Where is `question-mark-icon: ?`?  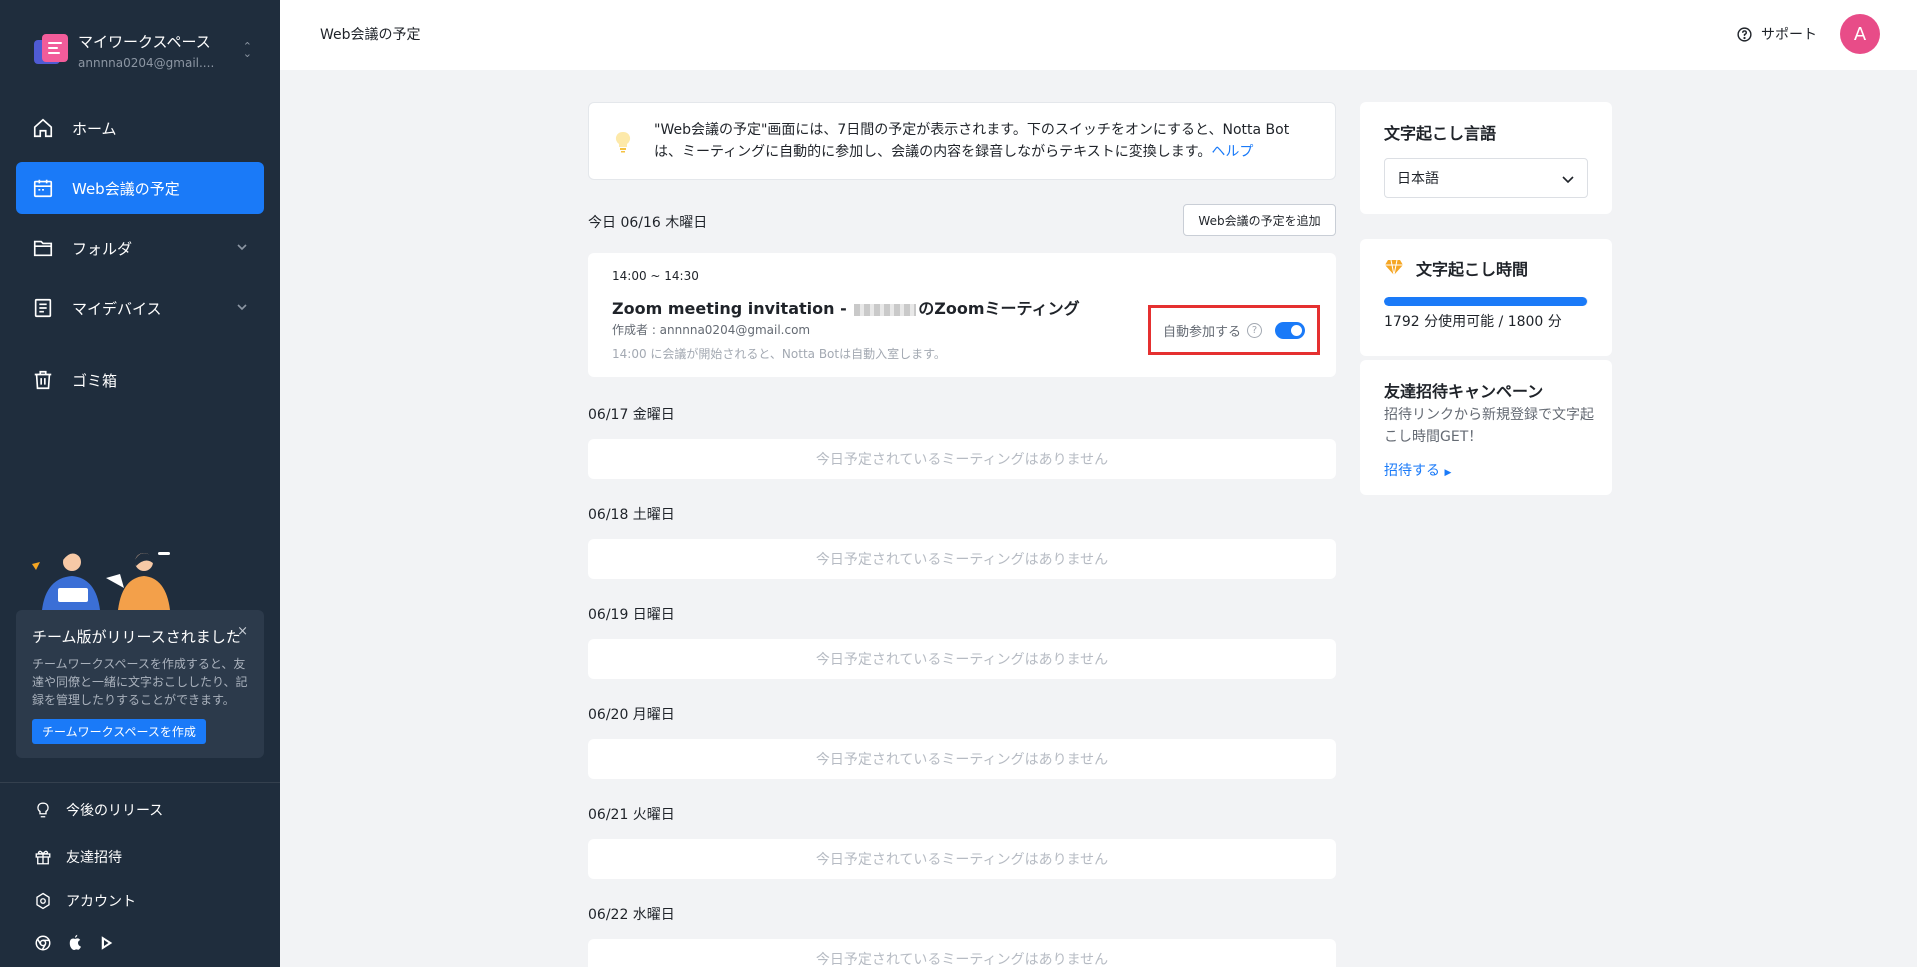 question-mark-icon: ? is located at coordinates (1255, 330).